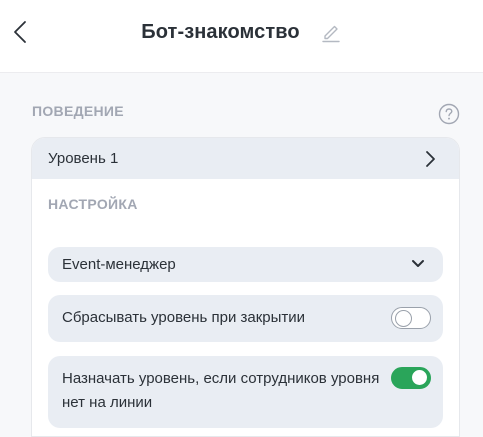  What do you see at coordinates (411, 378) in the screenshot?
I see `assign-if-no-staff-toggle` at bounding box center [411, 378].